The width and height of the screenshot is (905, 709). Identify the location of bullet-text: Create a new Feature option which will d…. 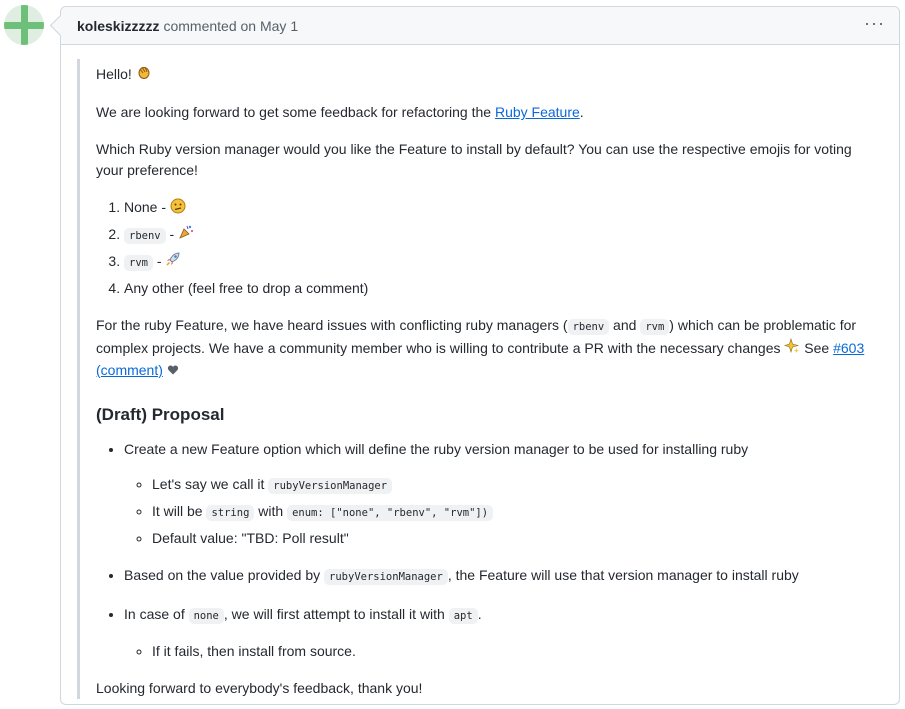
(436, 448).